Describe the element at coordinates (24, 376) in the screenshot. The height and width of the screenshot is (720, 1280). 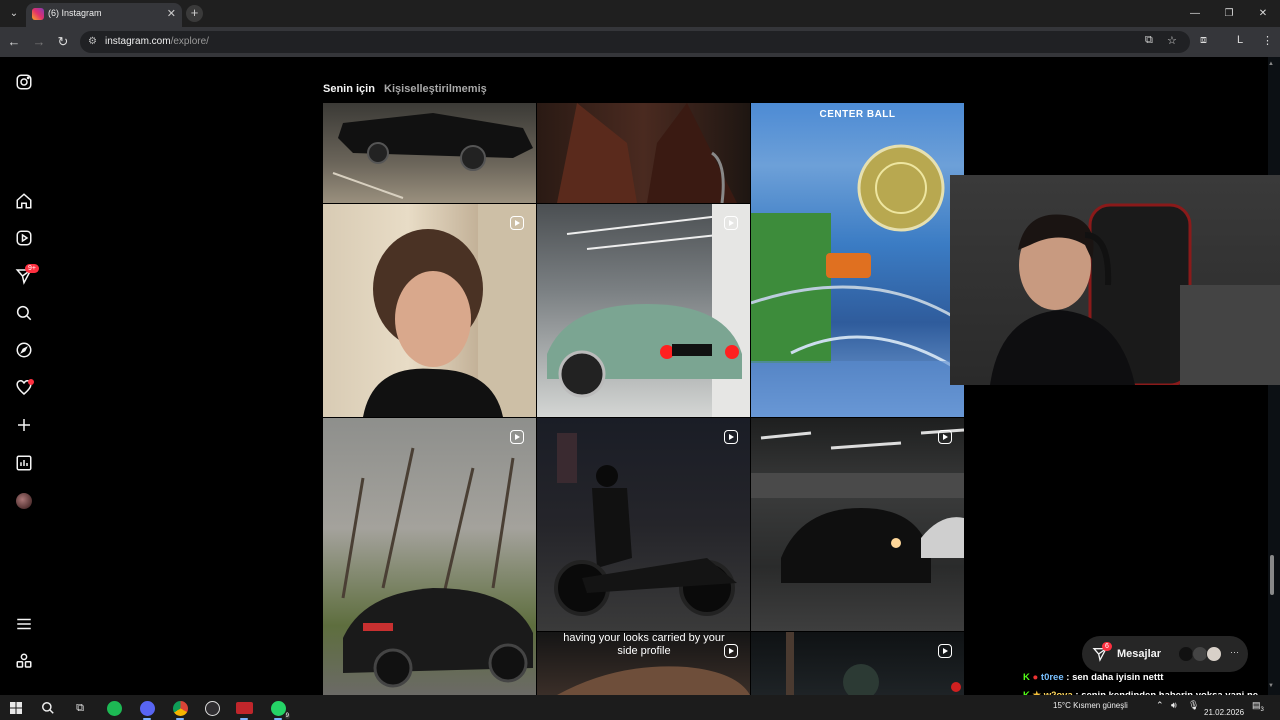
I see `instagram-sidebar: 9+` at that location.